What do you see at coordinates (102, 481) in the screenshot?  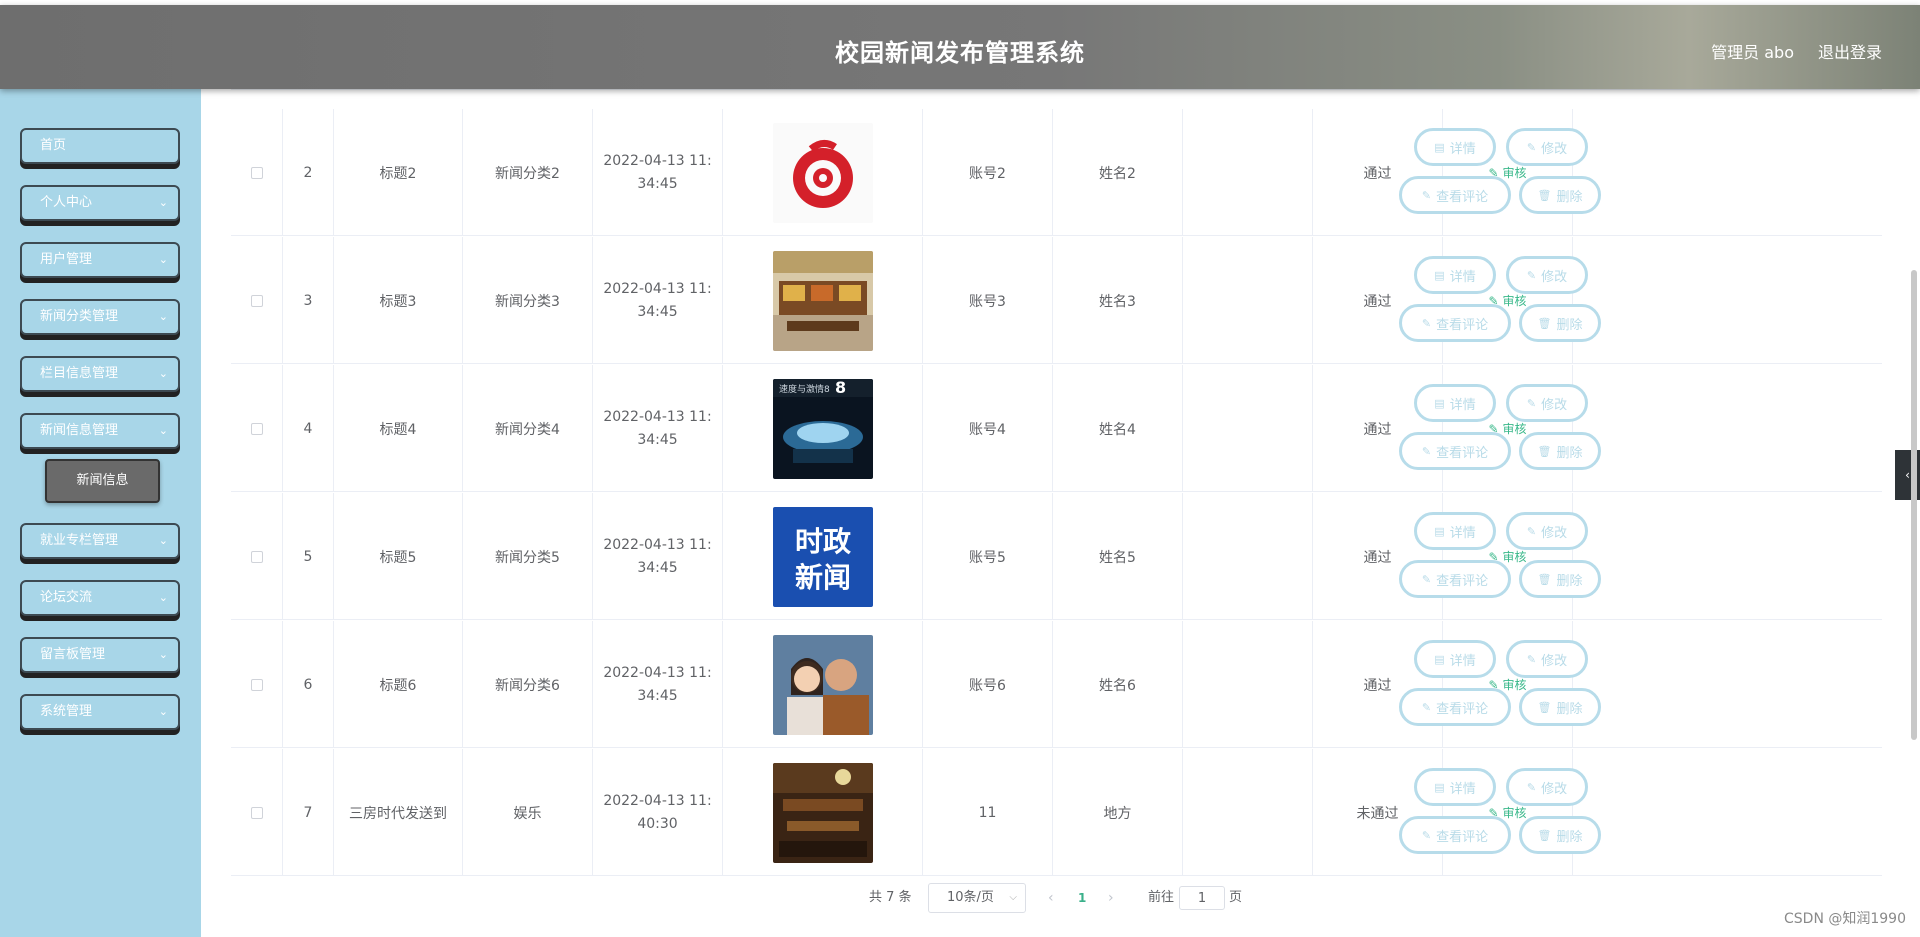 I see `sidebar-subitem-news-info: 新闻信息` at bounding box center [102, 481].